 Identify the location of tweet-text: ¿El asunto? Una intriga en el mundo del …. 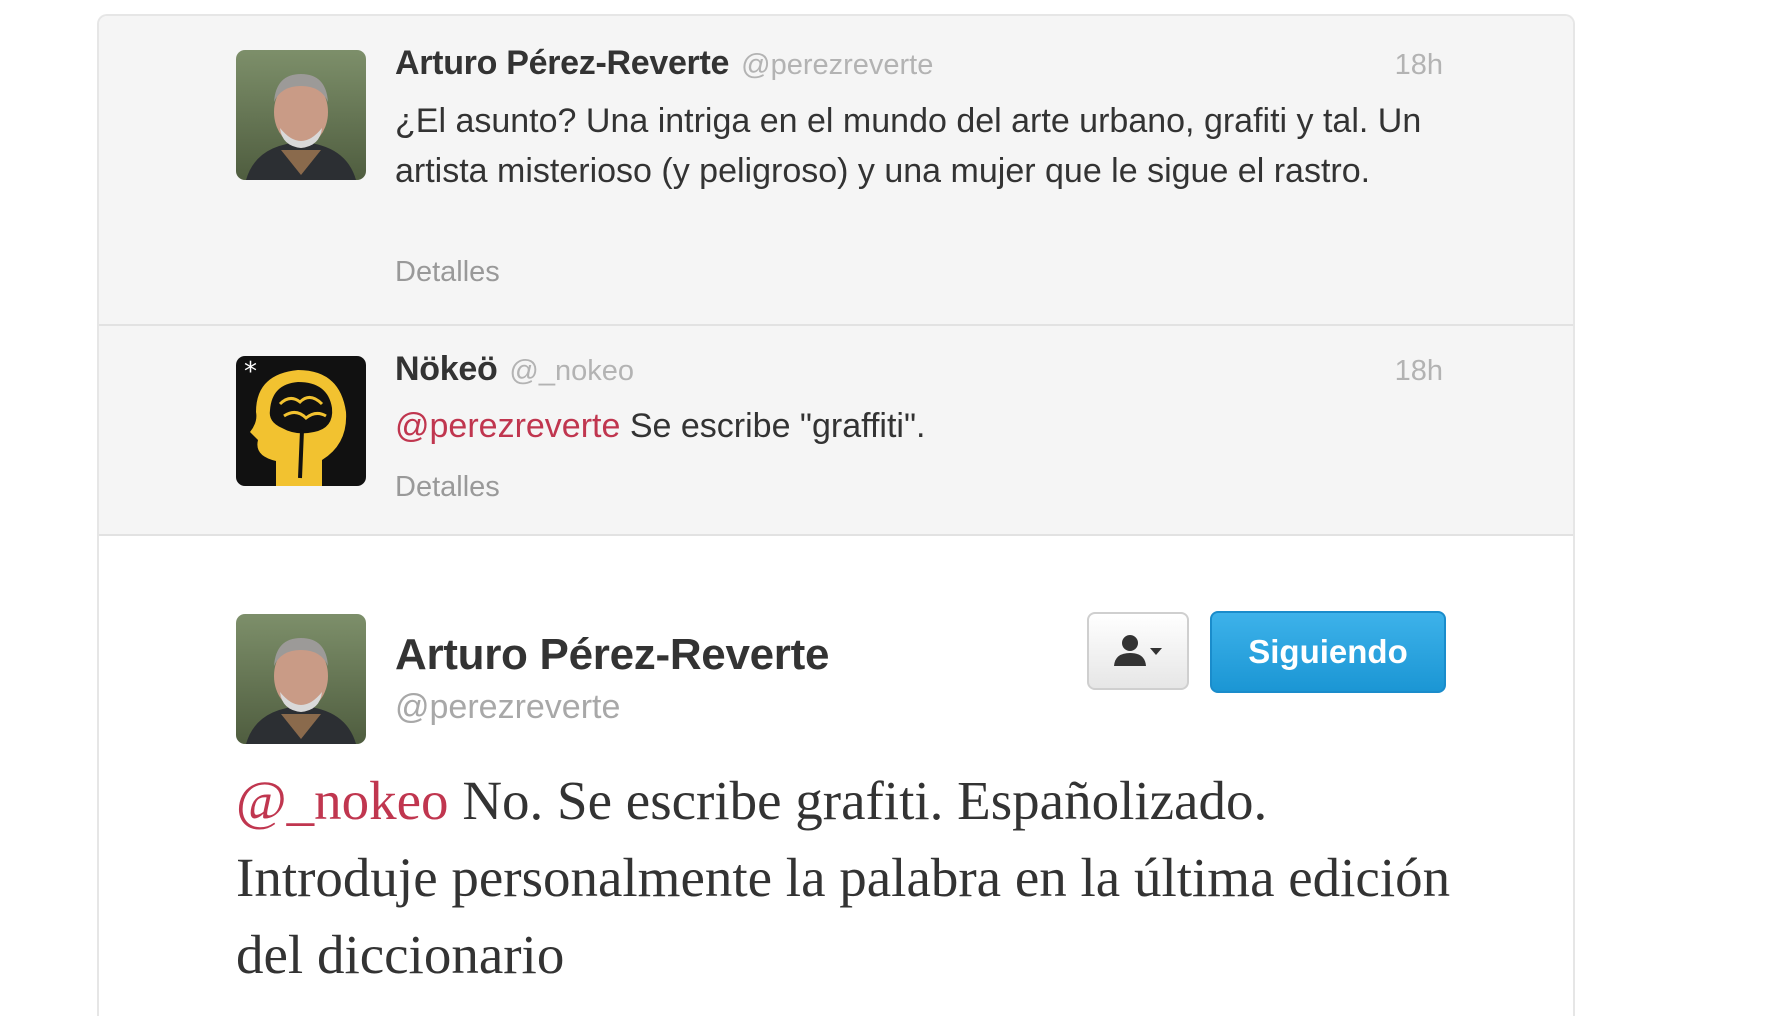
(908, 146).